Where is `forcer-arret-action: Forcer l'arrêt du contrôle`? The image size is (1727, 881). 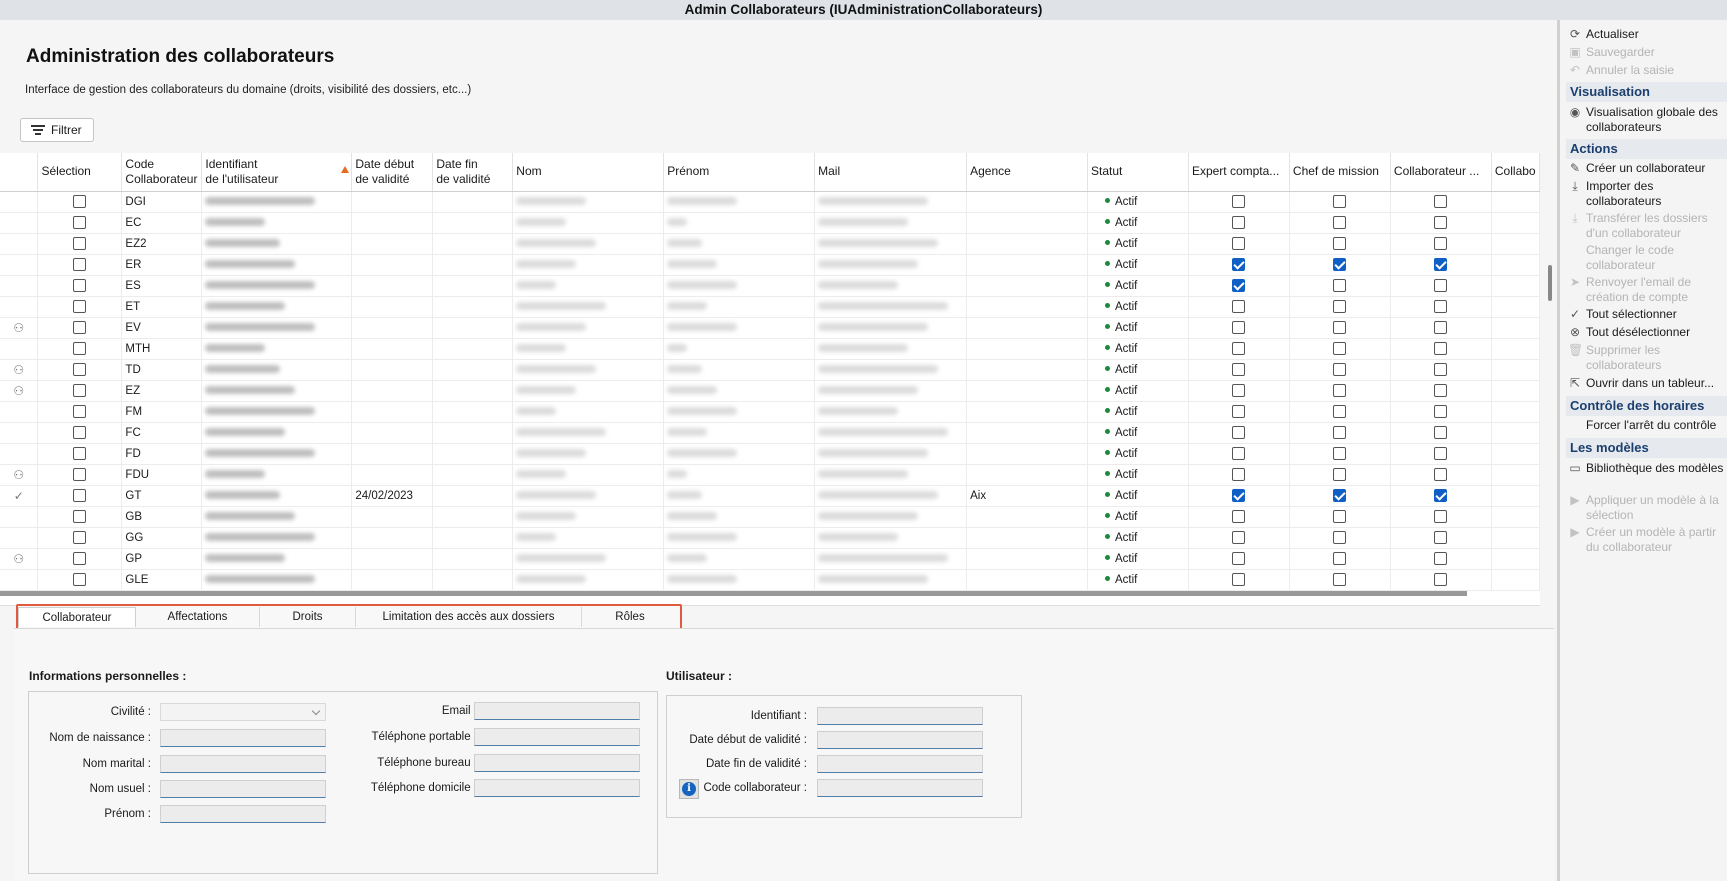 forcer-arret-action: Forcer l'arrêt du contrôle is located at coordinates (1646, 425).